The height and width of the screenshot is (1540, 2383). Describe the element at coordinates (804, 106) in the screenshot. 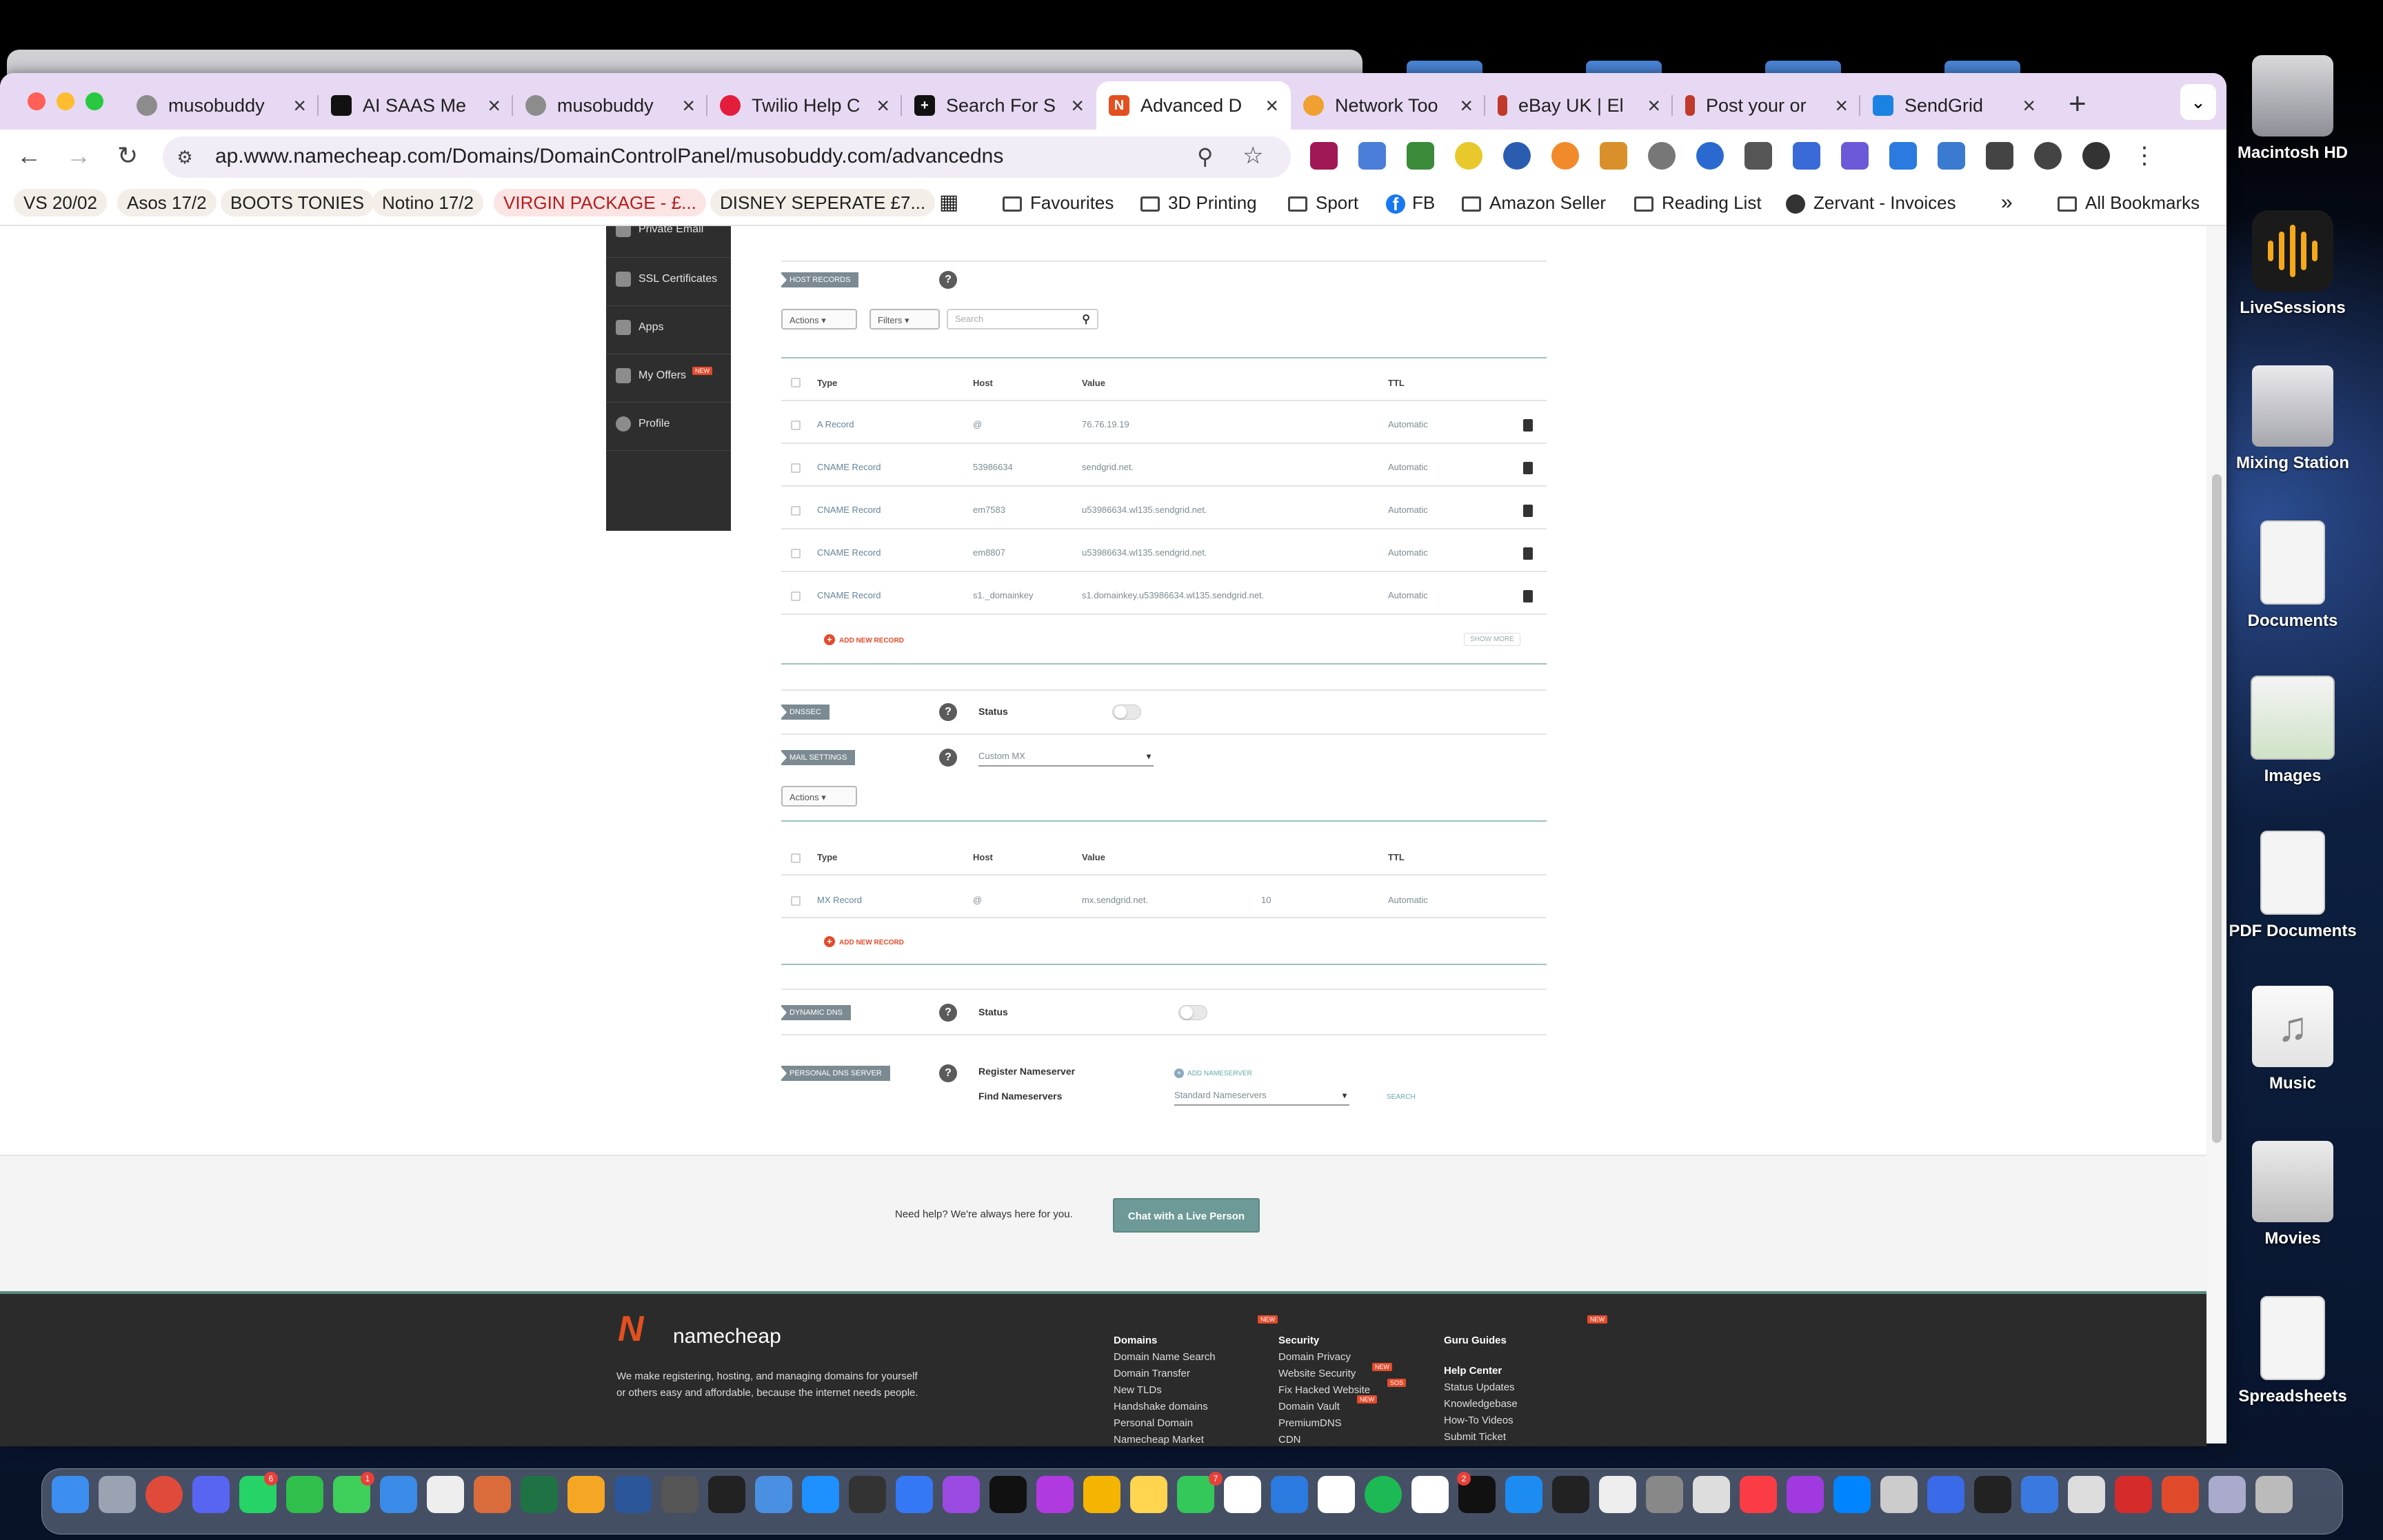

I see `tab: Twilio Help C ×` at that location.